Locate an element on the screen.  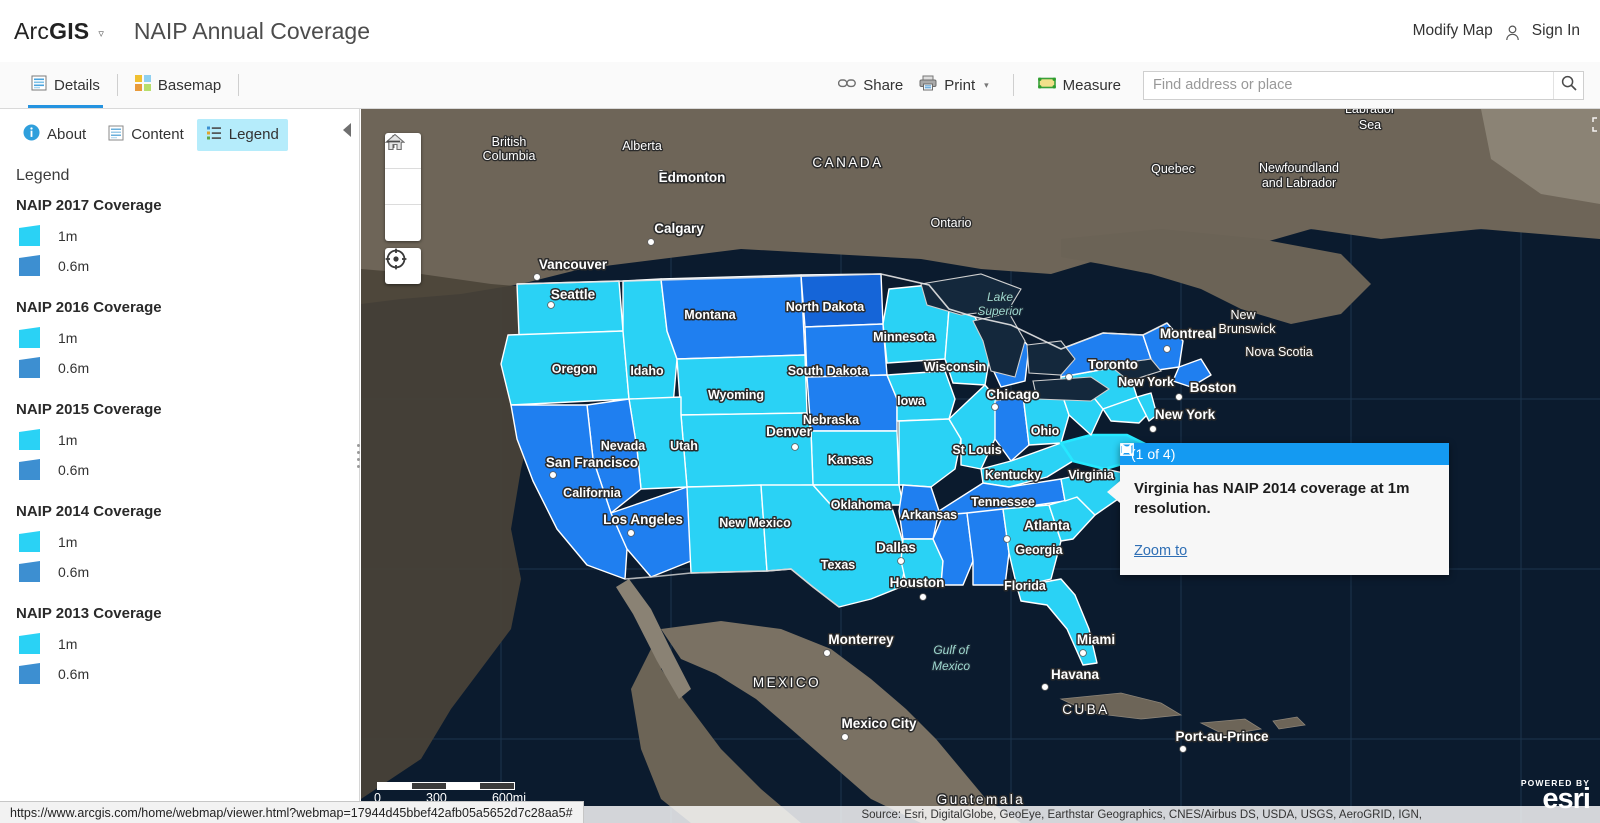
tab-details-label: Details is located at coordinates (77, 85).